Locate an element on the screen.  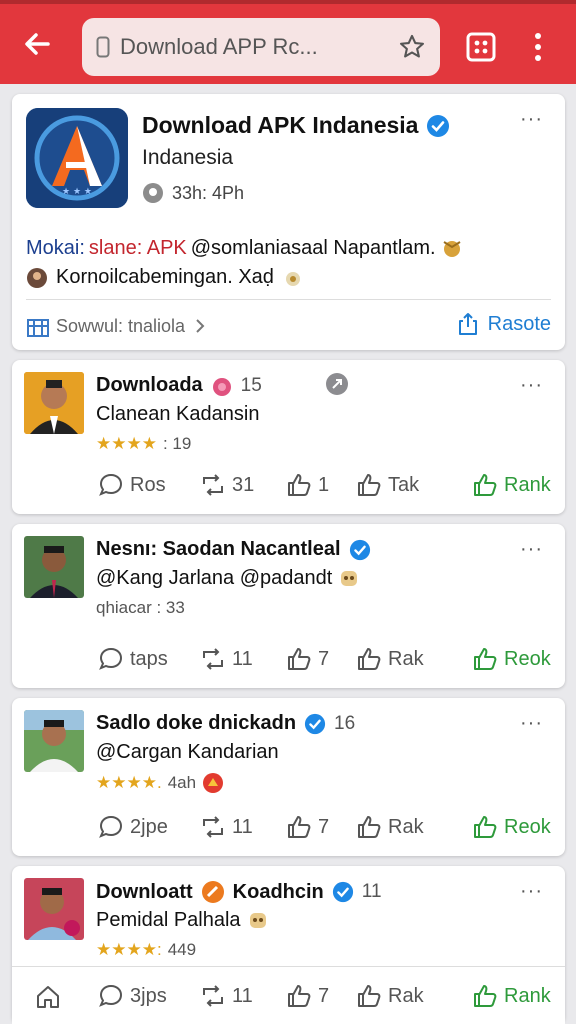
tak-button: Tak is located at coordinates (387, 485).